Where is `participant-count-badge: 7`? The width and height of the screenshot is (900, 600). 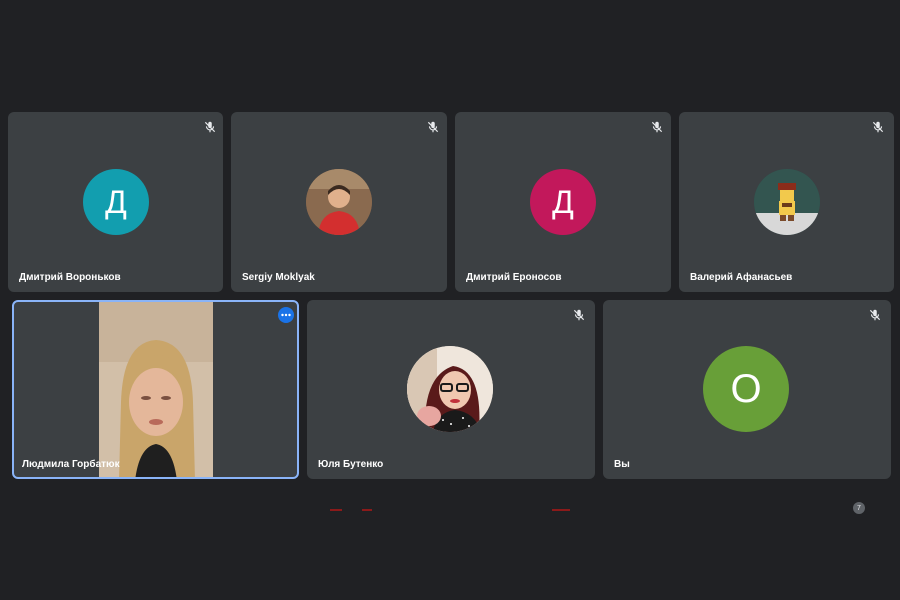
participant-count-badge: 7 is located at coordinates (859, 508).